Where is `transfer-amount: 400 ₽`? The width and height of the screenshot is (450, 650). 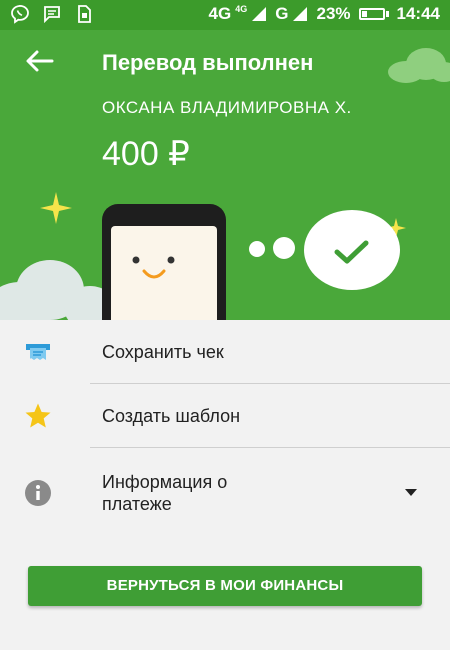 transfer-amount: 400 ₽ is located at coordinates (146, 154).